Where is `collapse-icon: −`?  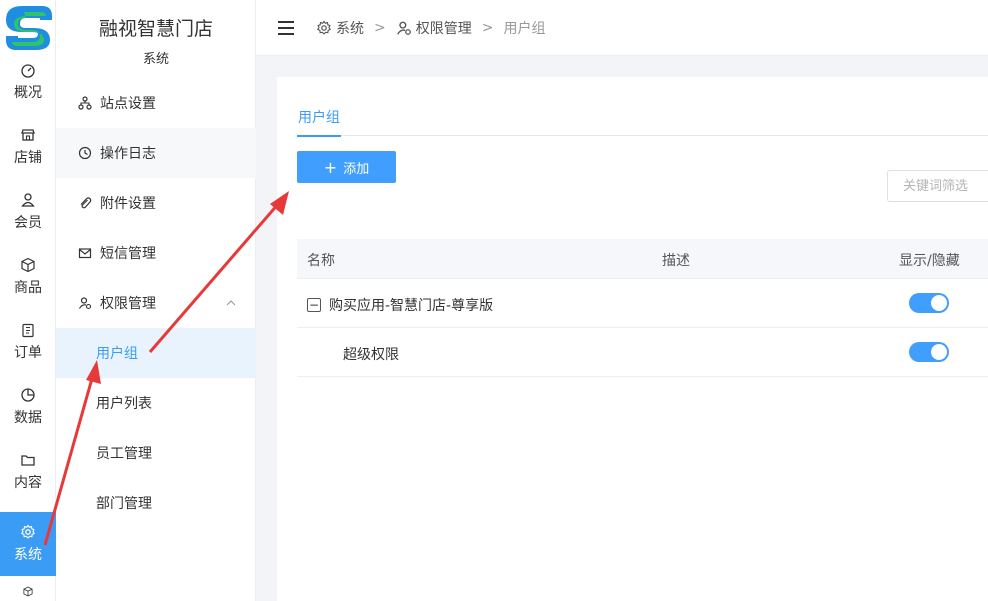 collapse-icon: − is located at coordinates (314, 305).